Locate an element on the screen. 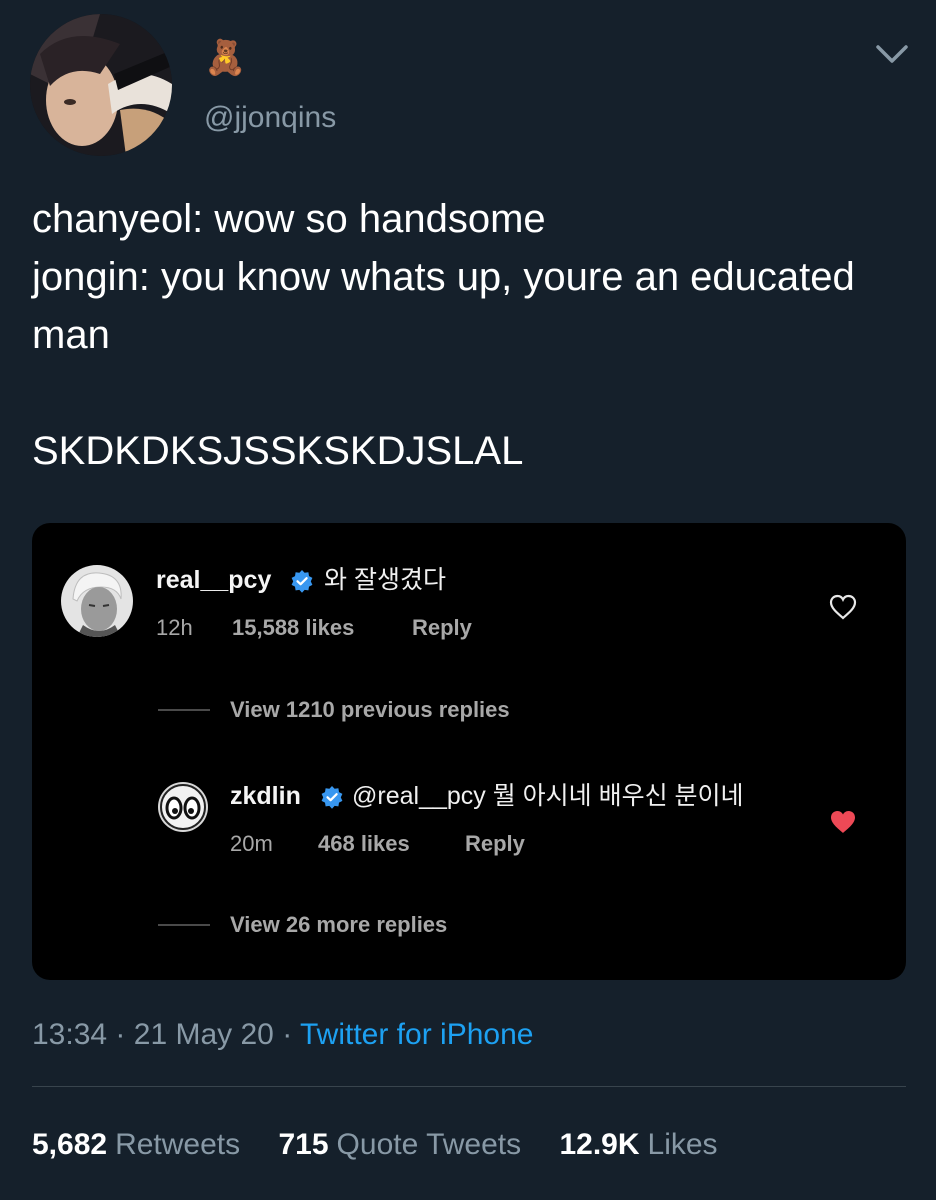 This screenshot has width=936, height=1200. heart-filled-icon is located at coordinates (843, 822).